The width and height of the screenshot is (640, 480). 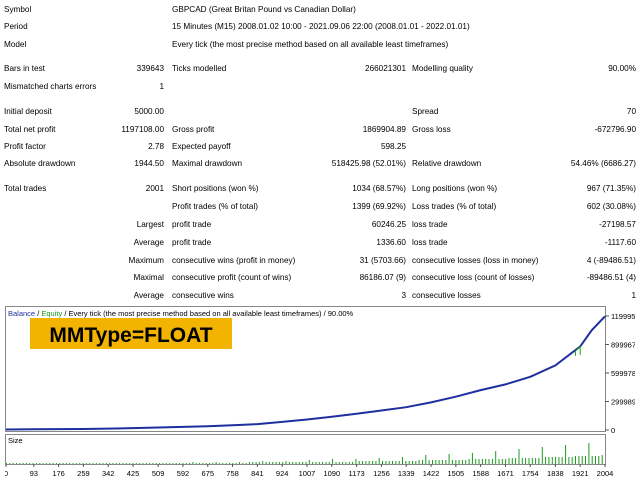 I want to click on average-profit-value: 1336.60, so click(x=391, y=242).